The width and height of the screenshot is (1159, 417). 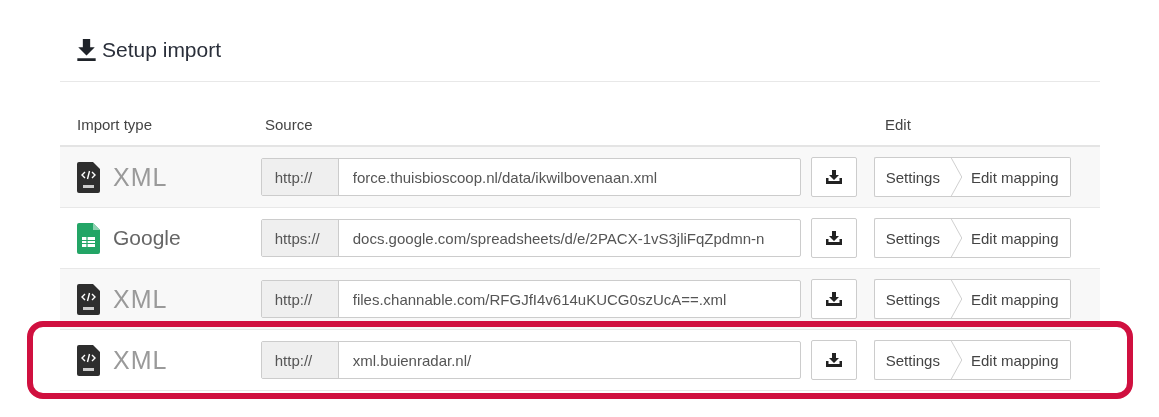 I want to click on column-header: Source, so click(x=289, y=124).